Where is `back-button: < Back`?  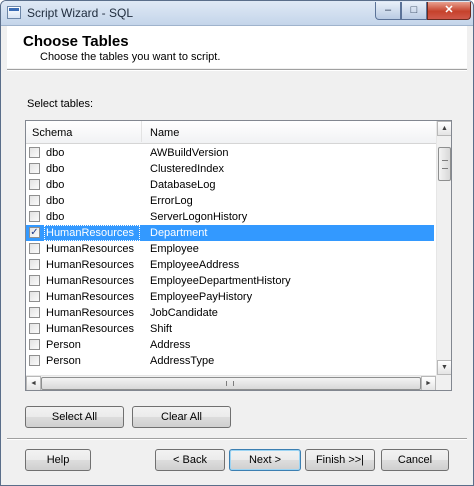 back-button: < Back is located at coordinates (190, 460).